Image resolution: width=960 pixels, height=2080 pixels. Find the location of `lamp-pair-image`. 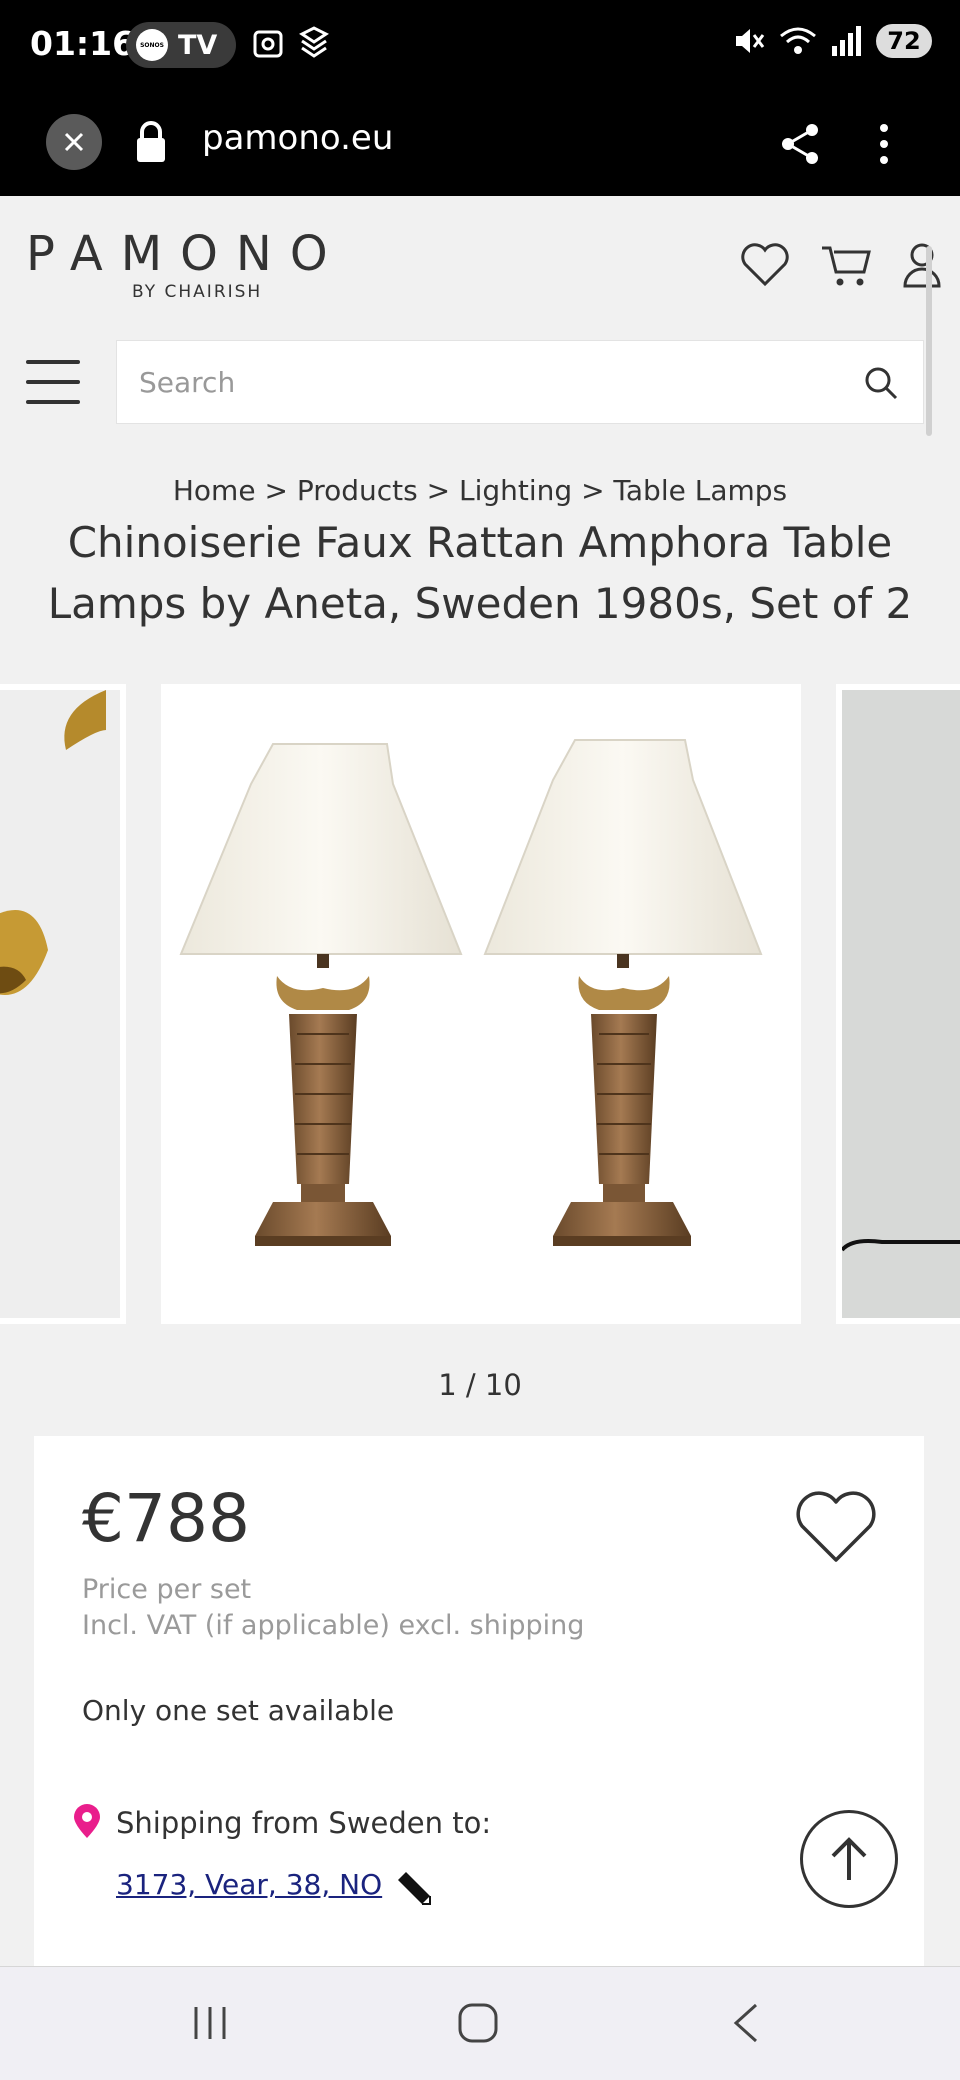

lamp-pair-image is located at coordinates (471, 992).